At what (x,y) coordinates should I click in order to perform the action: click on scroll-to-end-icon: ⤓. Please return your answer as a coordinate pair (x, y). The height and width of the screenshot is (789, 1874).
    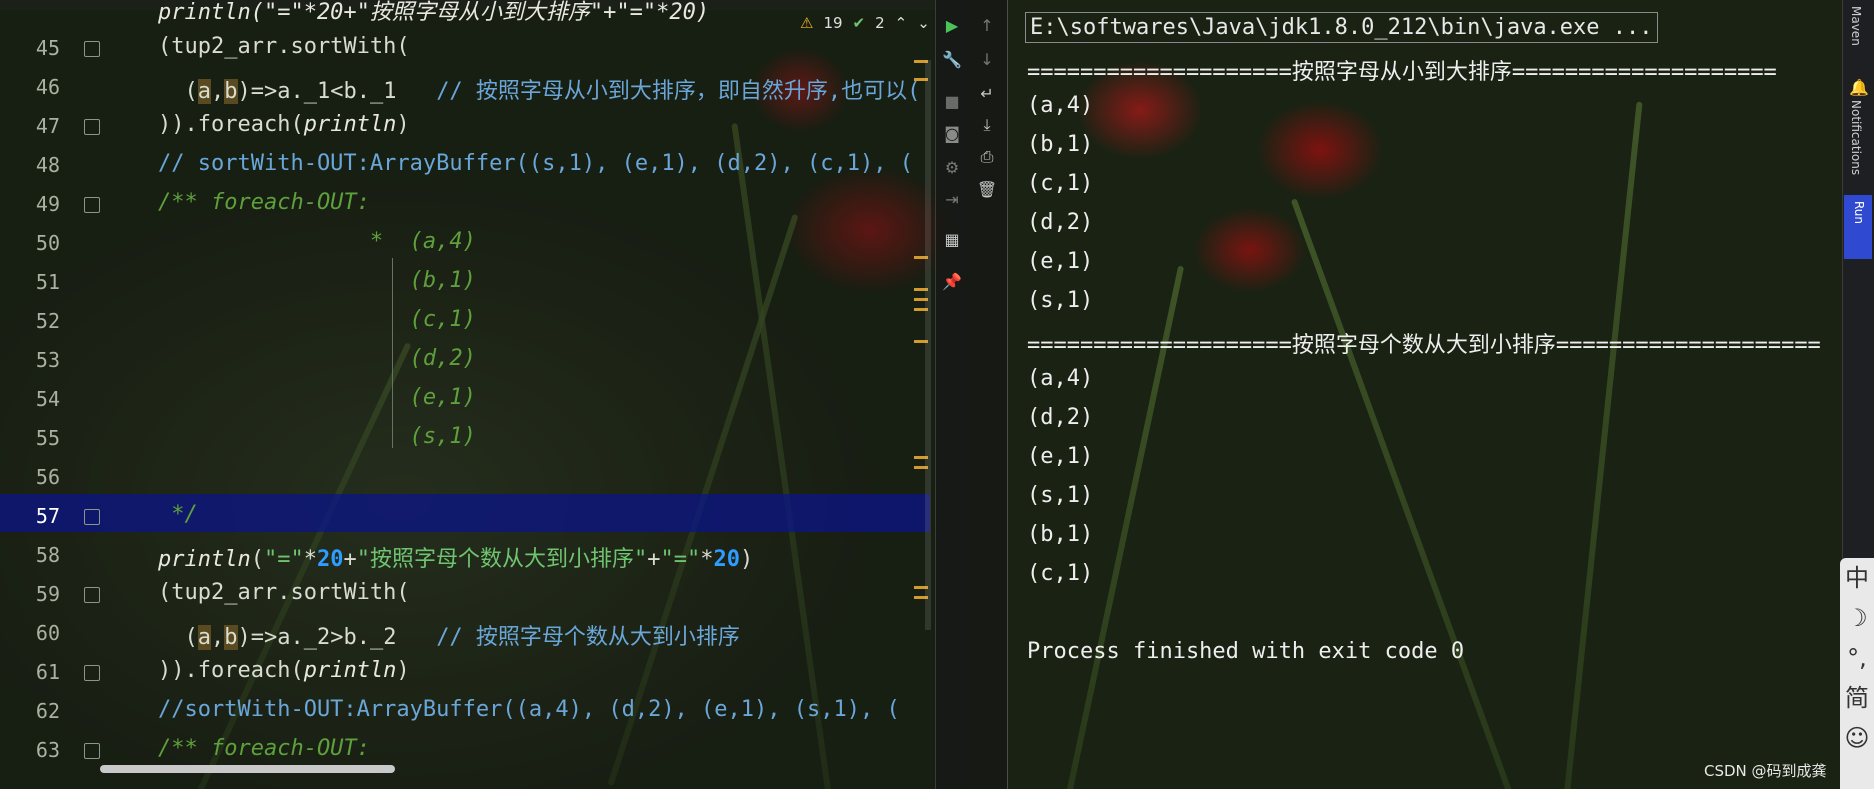
    Looking at the image, I should click on (987, 125).